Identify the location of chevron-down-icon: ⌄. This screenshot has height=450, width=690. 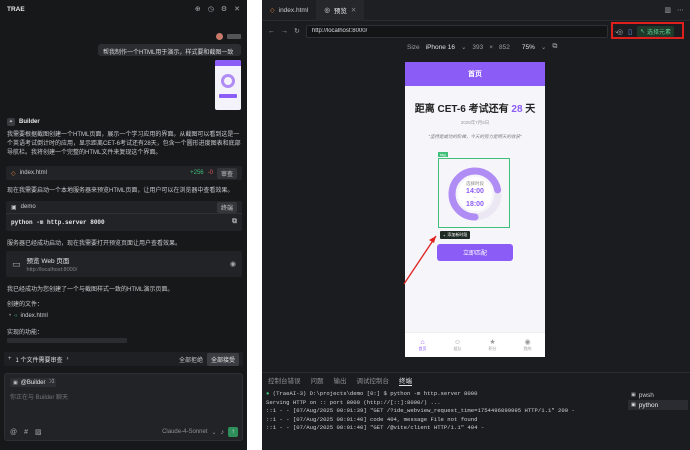
(214, 432).